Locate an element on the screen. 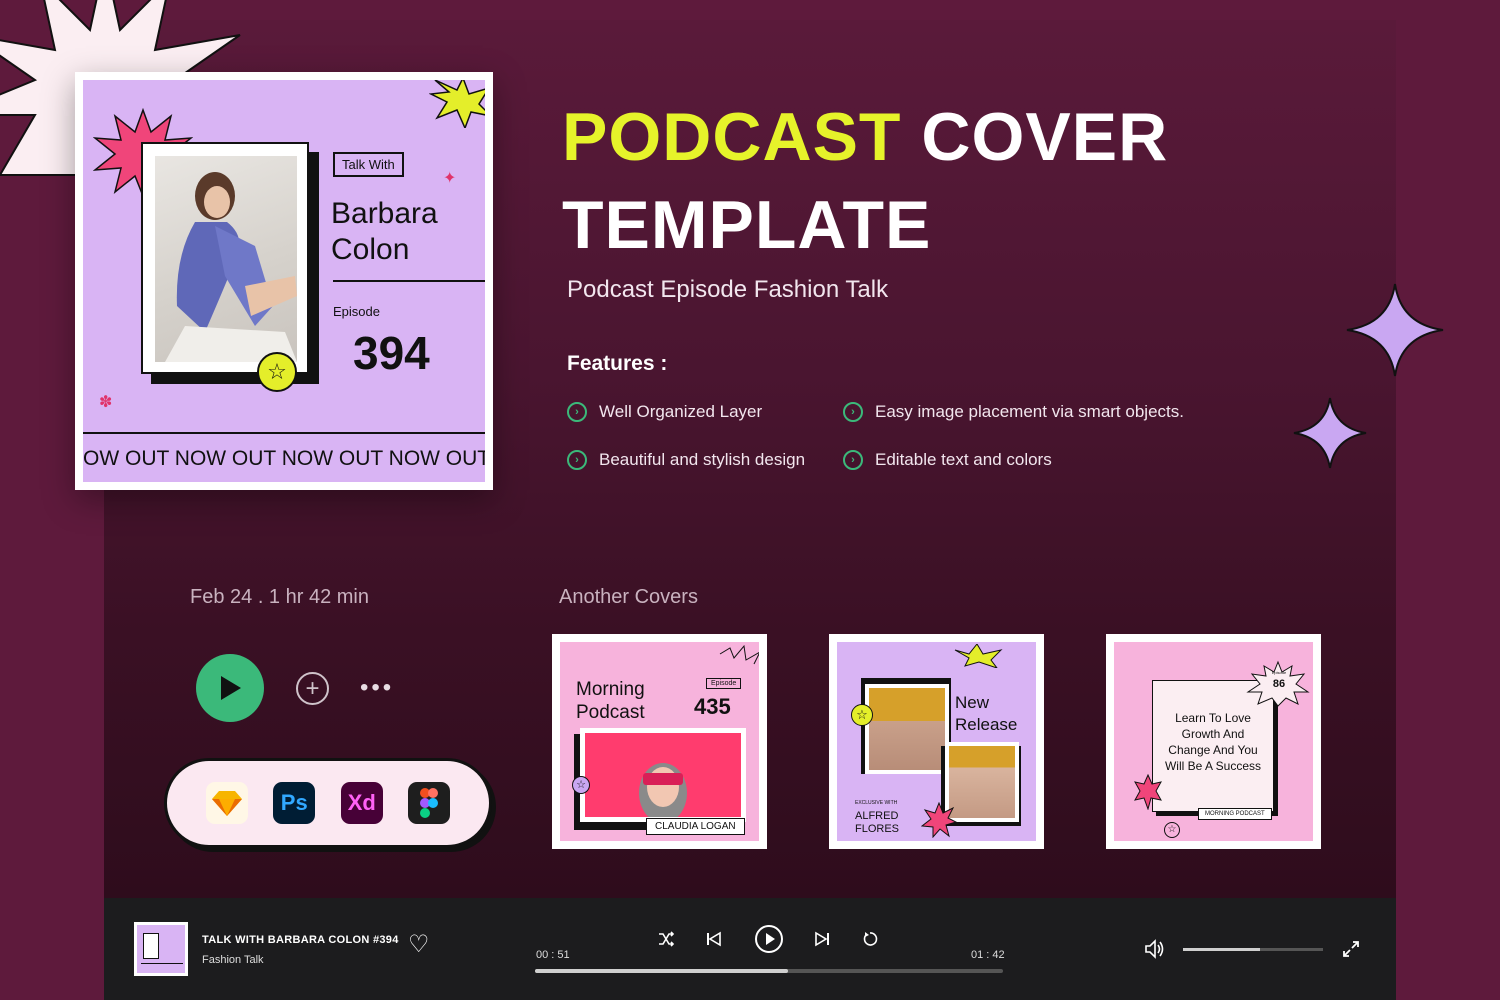 The height and width of the screenshot is (1000, 1500). thumb-episode-tag: Episode is located at coordinates (724, 683).